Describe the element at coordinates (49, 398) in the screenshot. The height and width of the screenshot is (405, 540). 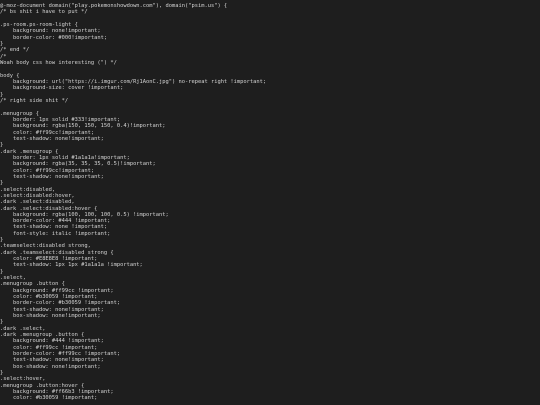
I see `code-line: color: #b30059 !important;` at that location.